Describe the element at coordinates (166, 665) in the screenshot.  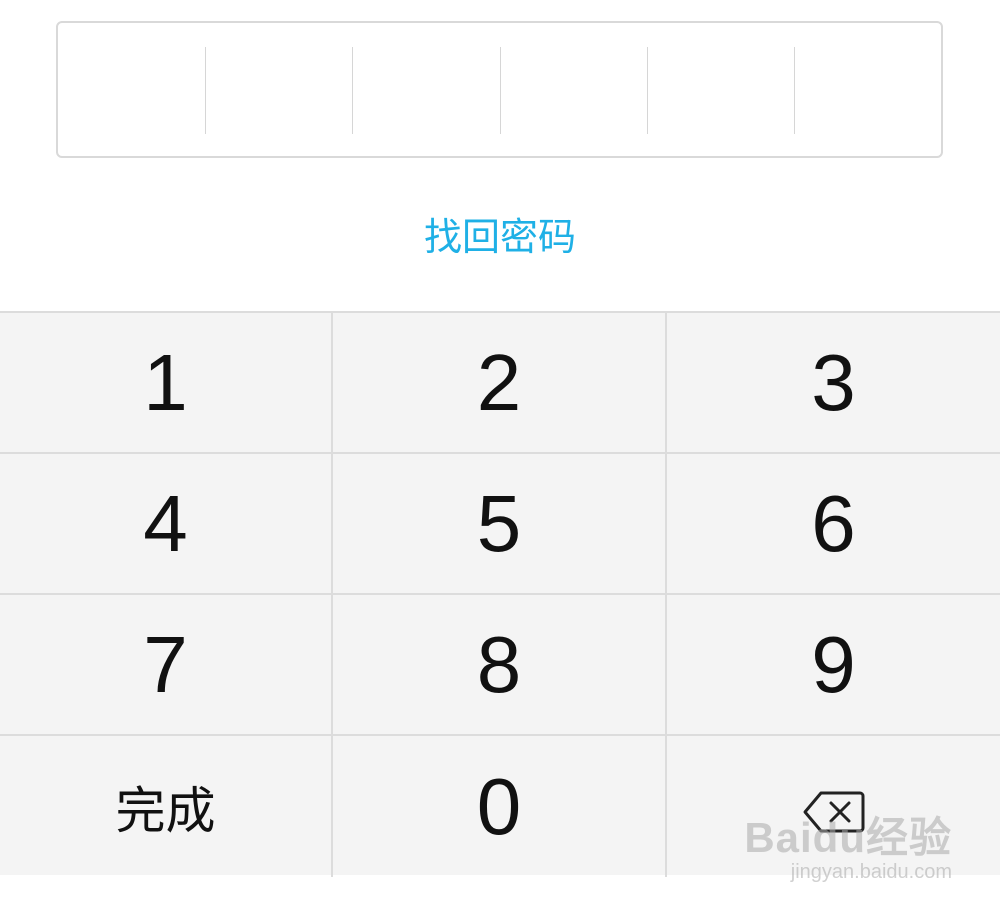
I see `key-7: 7` at that location.